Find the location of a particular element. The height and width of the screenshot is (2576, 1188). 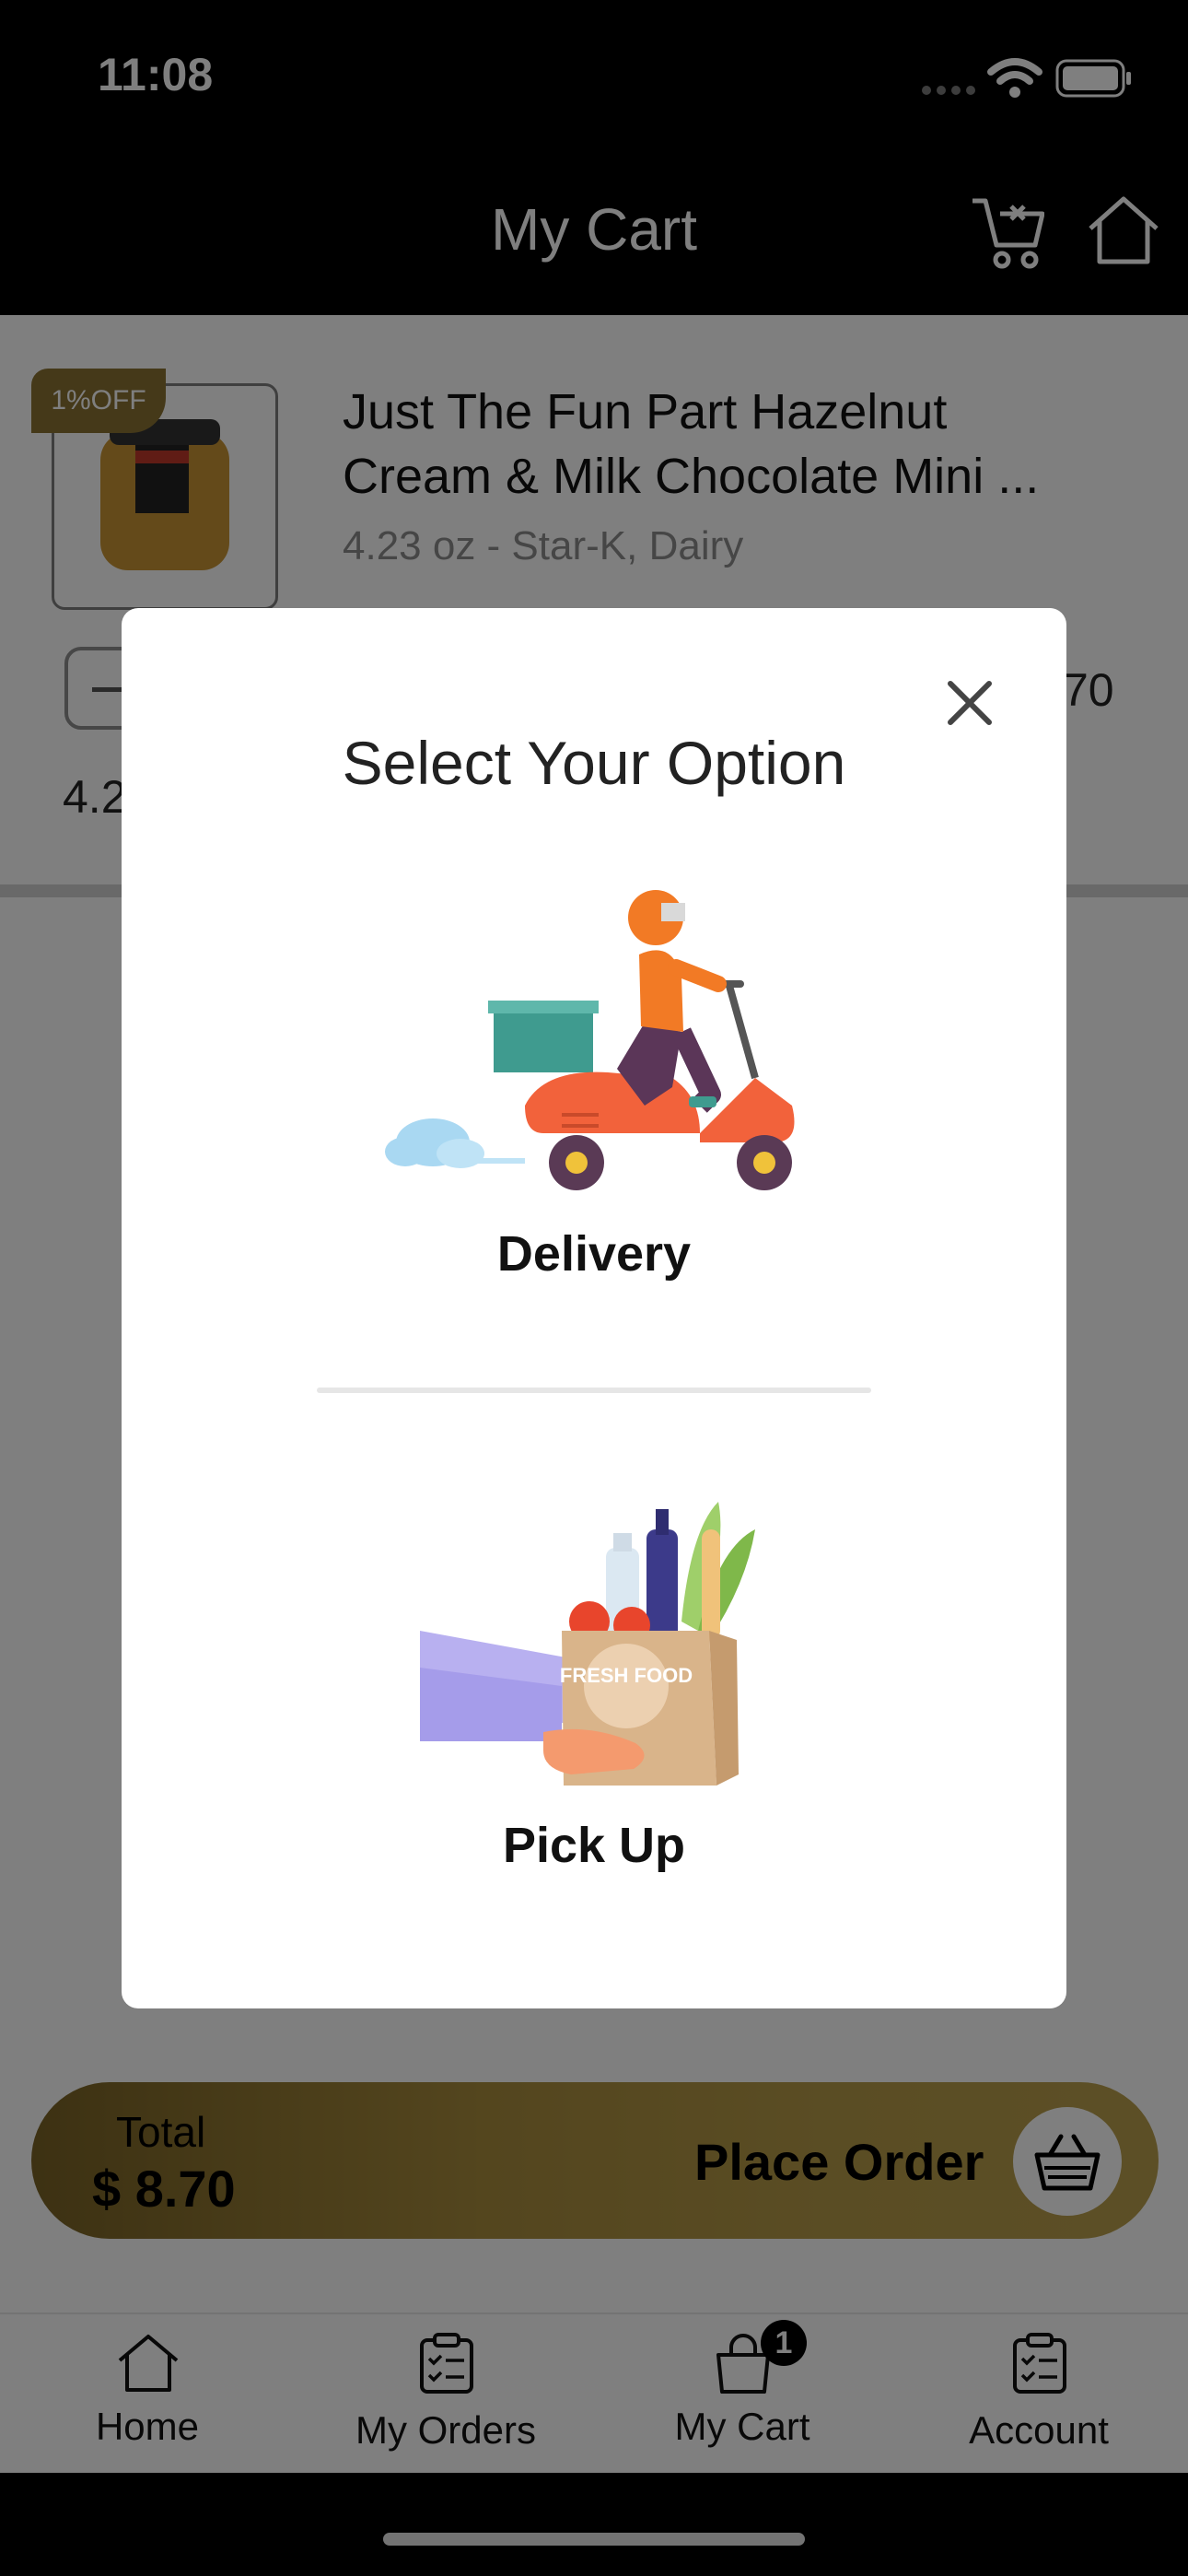

close-icon is located at coordinates (970, 703).